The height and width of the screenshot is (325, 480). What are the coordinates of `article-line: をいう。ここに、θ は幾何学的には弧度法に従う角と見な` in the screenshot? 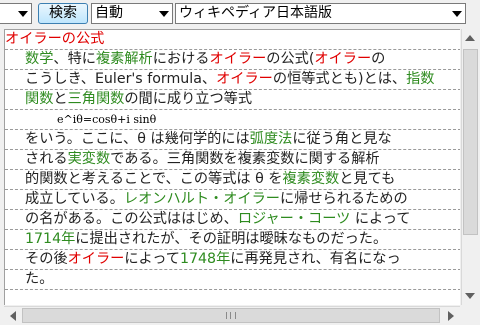 It's located at (232, 140).